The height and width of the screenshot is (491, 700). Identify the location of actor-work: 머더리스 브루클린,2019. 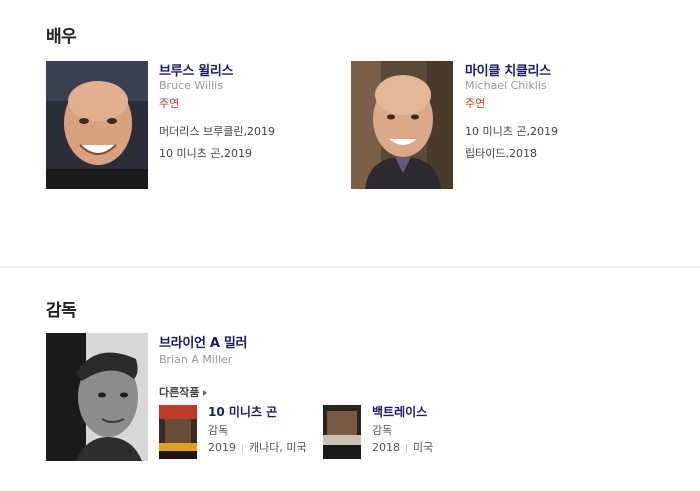
(217, 131).